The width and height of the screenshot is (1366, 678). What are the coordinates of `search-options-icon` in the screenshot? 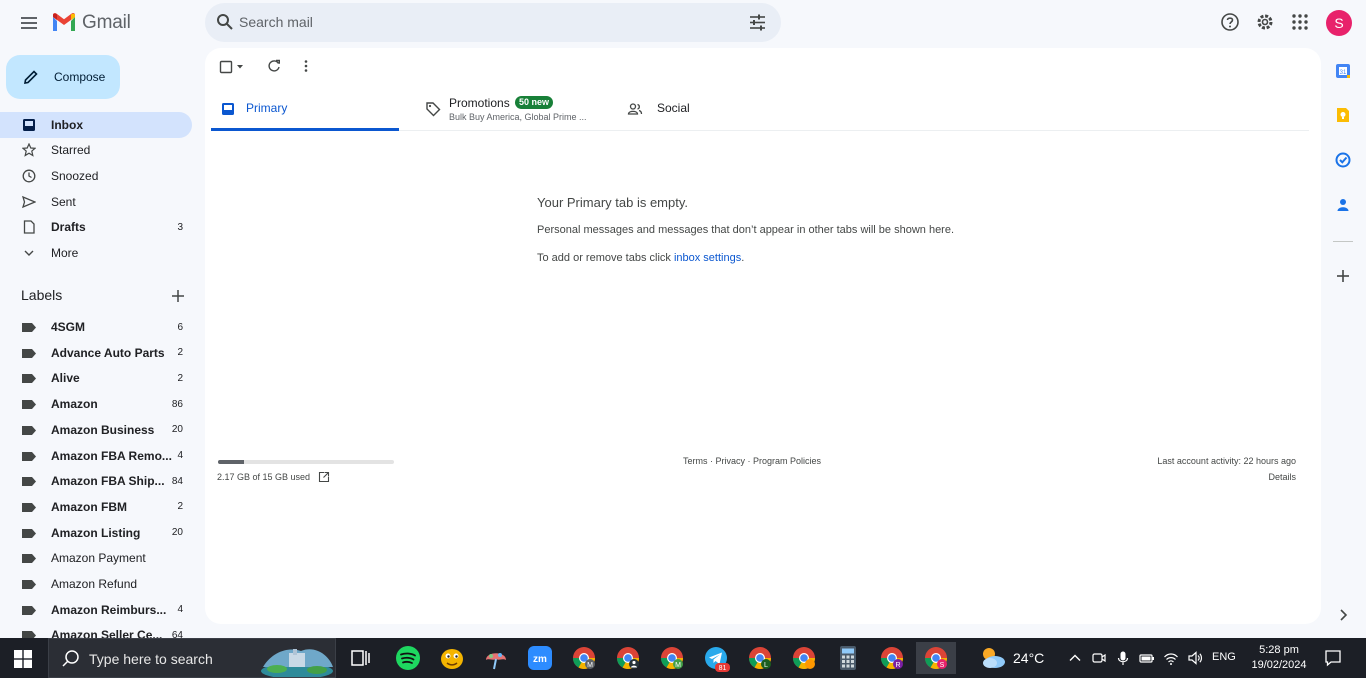 It's located at (757, 22).